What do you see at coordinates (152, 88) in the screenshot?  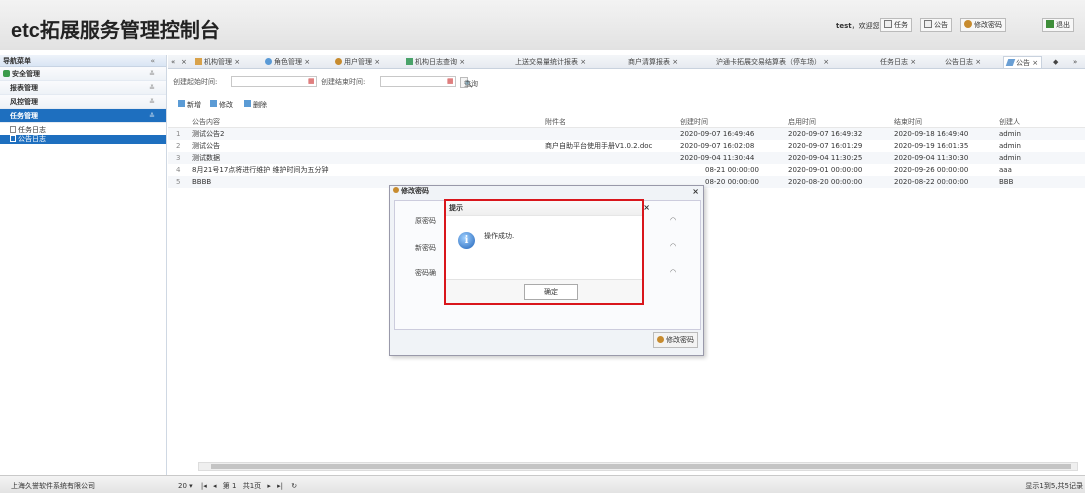 I see `chevron-down-icon: ≚` at bounding box center [152, 88].